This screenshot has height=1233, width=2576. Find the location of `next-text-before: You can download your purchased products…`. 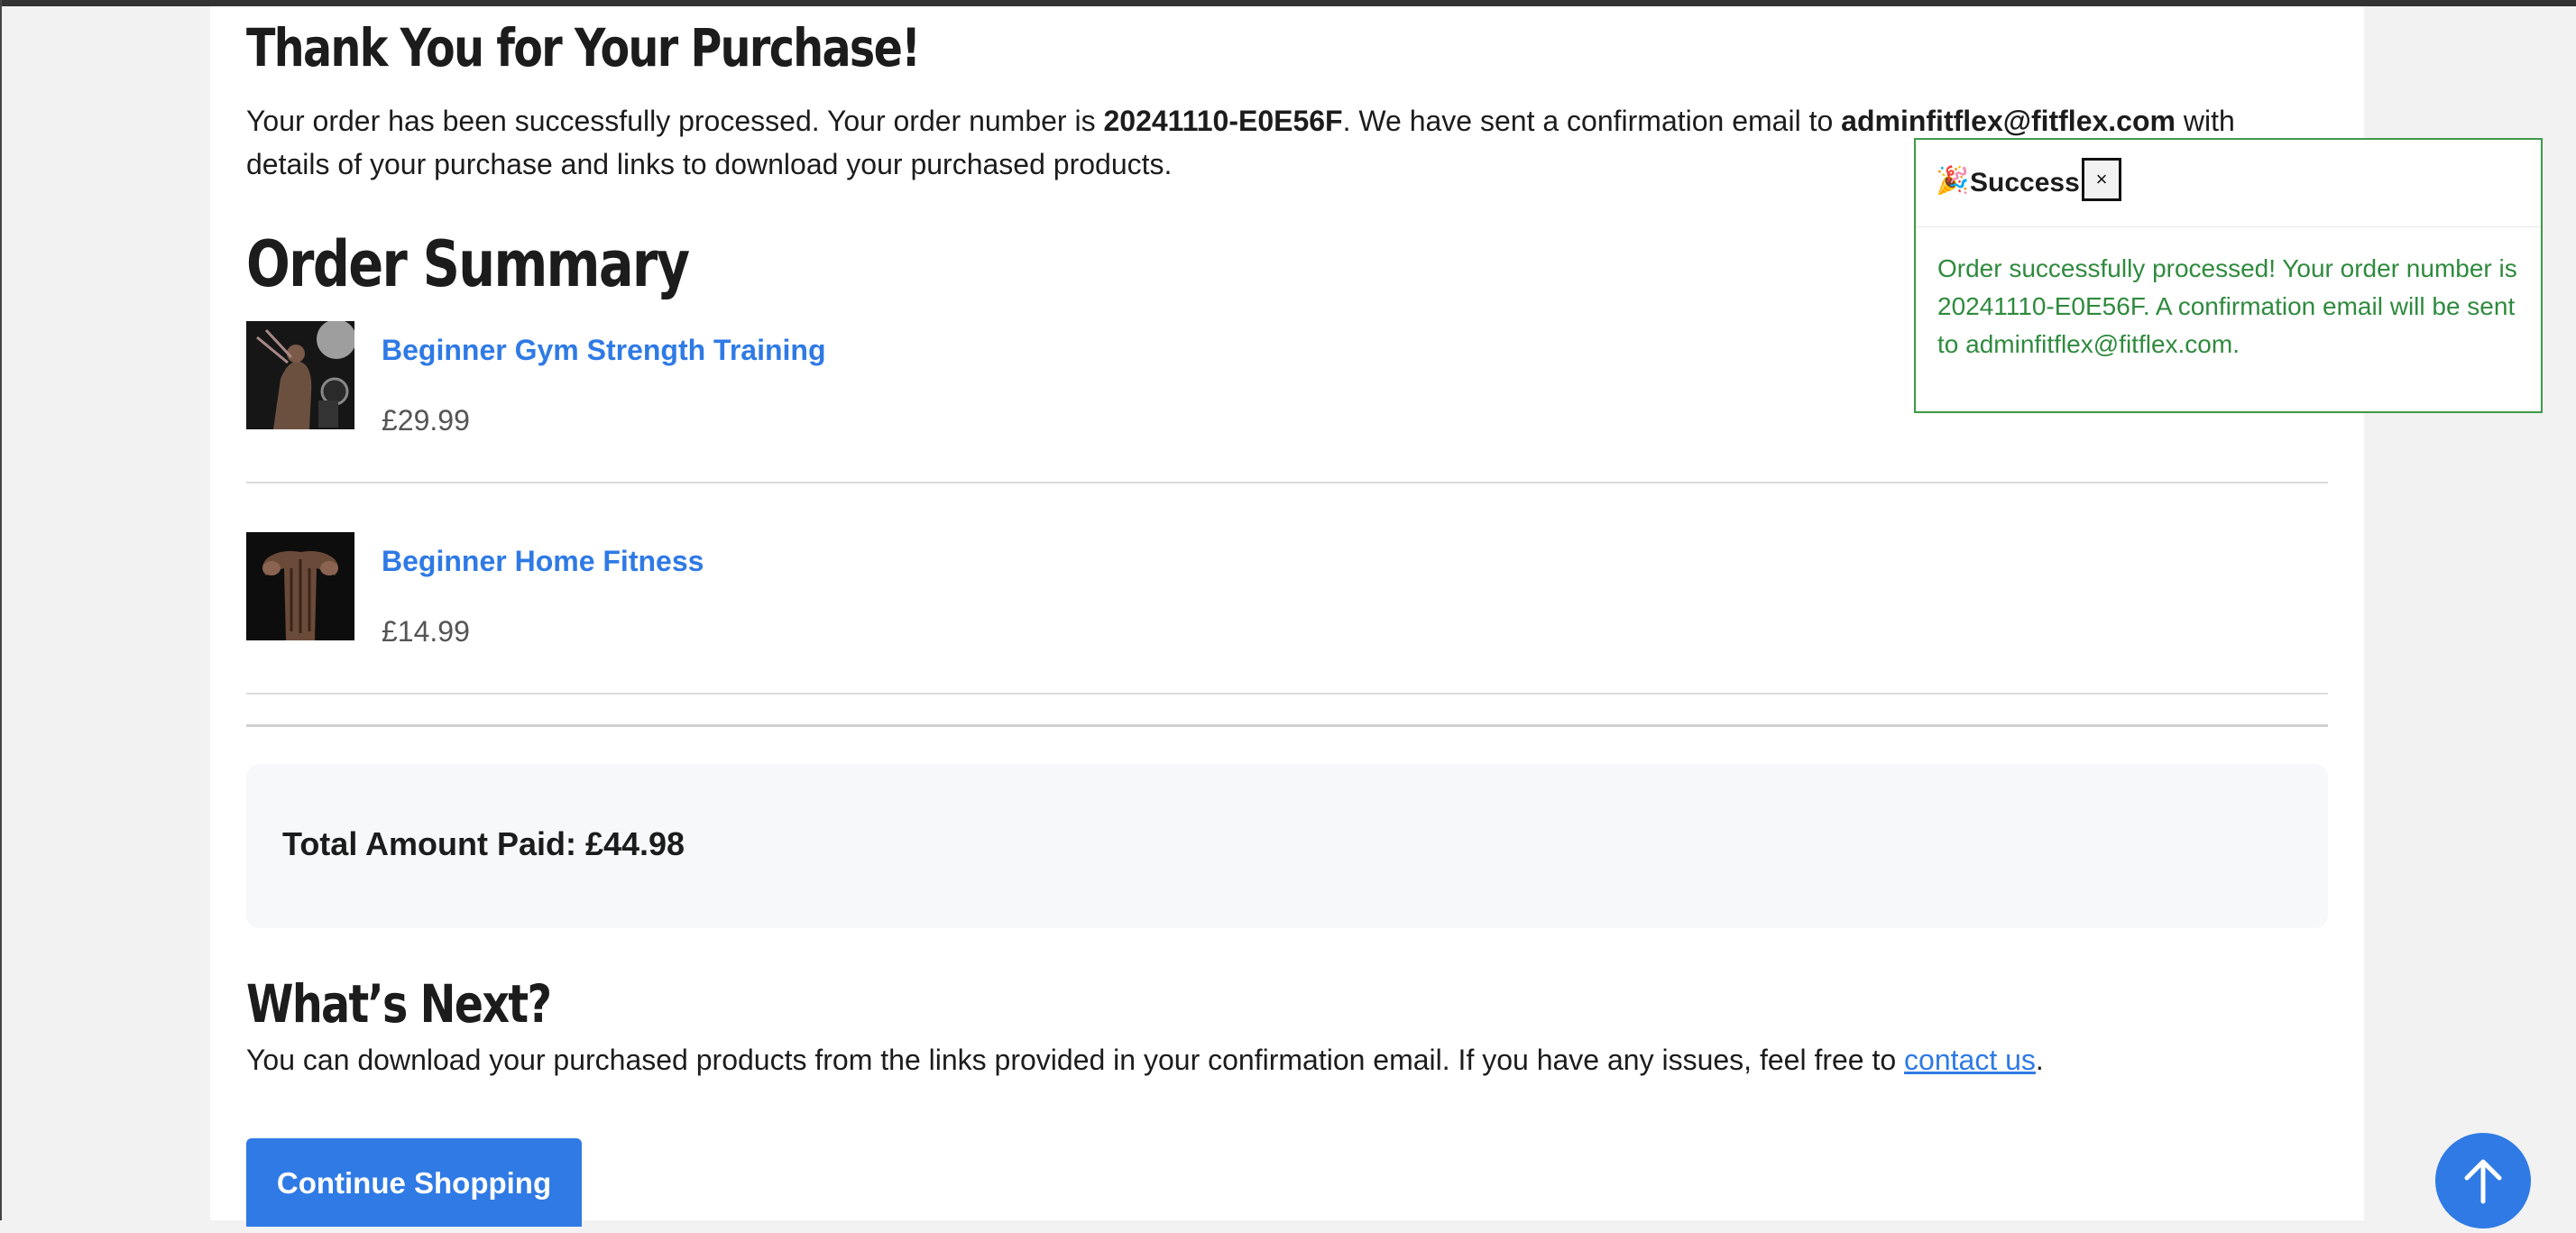

next-text-before: You can download your purchased products… is located at coordinates (1075, 1060).